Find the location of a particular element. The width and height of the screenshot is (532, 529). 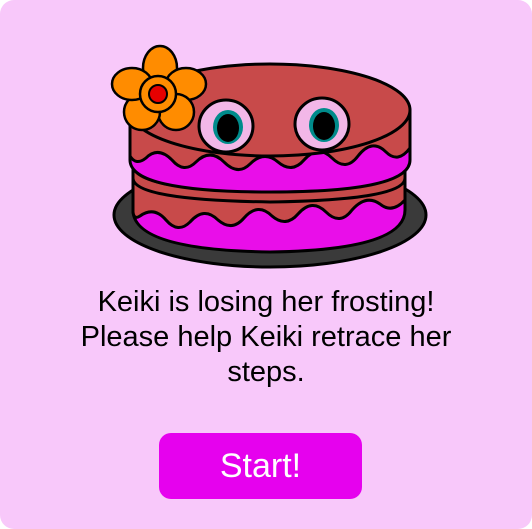

message-line-3: steps. is located at coordinates (266, 372).